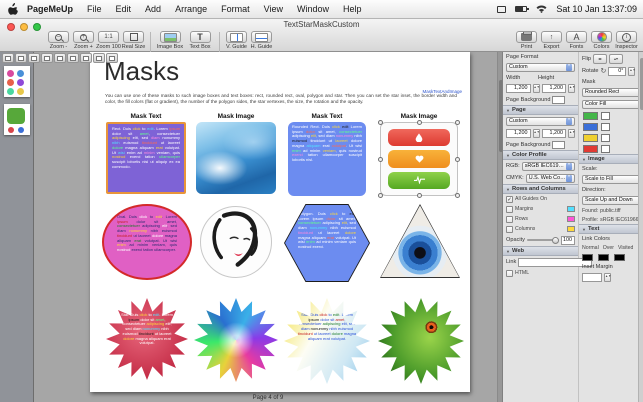  Describe the element at coordinates (17, 119) in the screenshot. I see `page-thumbnail-next` at that location.